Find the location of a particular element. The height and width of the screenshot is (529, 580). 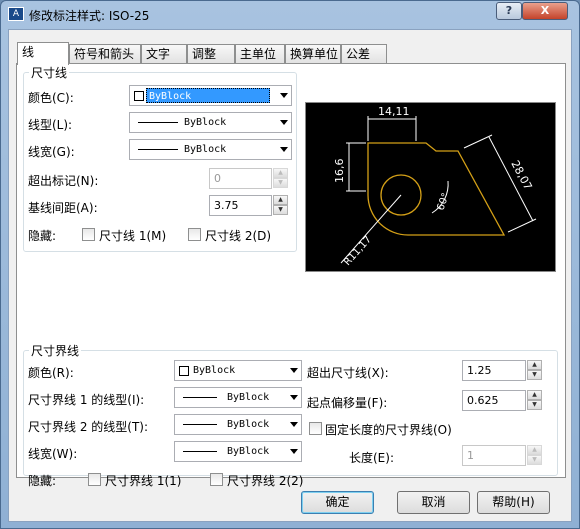

preview-drawing: 14,11 16,6 28,07 60° R11,17 is located at coordinates (435, 186).